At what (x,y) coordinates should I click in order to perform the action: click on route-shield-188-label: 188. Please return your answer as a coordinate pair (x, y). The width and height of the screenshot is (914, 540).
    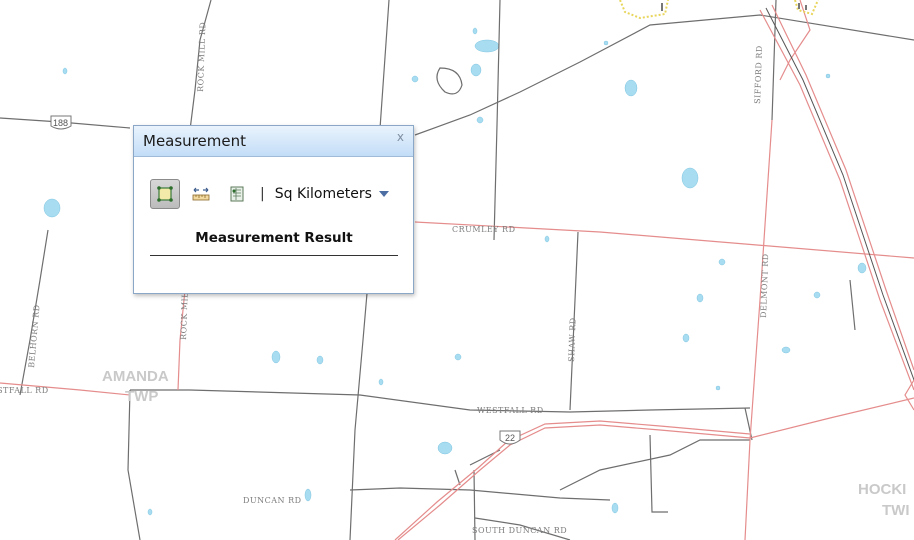
    Looking at the image, I should click on (60, 123).